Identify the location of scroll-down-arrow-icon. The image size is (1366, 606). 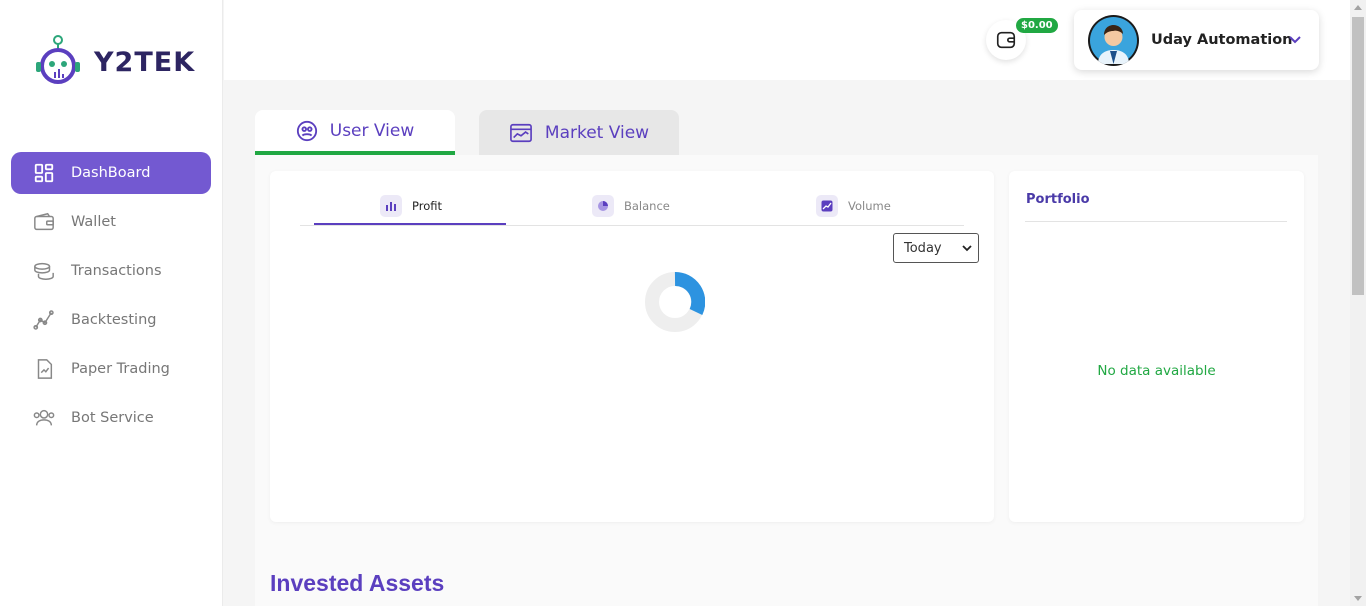
(1358, 598).